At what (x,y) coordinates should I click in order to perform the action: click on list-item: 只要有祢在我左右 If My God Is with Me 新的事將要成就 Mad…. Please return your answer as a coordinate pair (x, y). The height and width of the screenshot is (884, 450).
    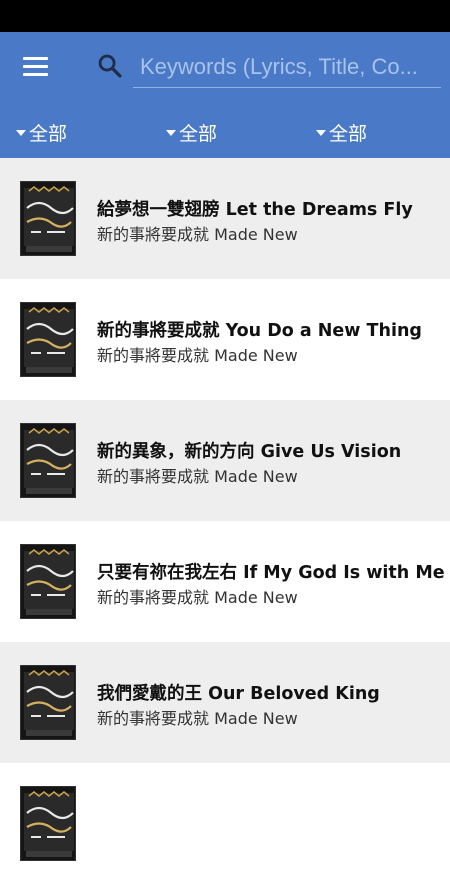
    Looking at the image, I should click on (225, 581).